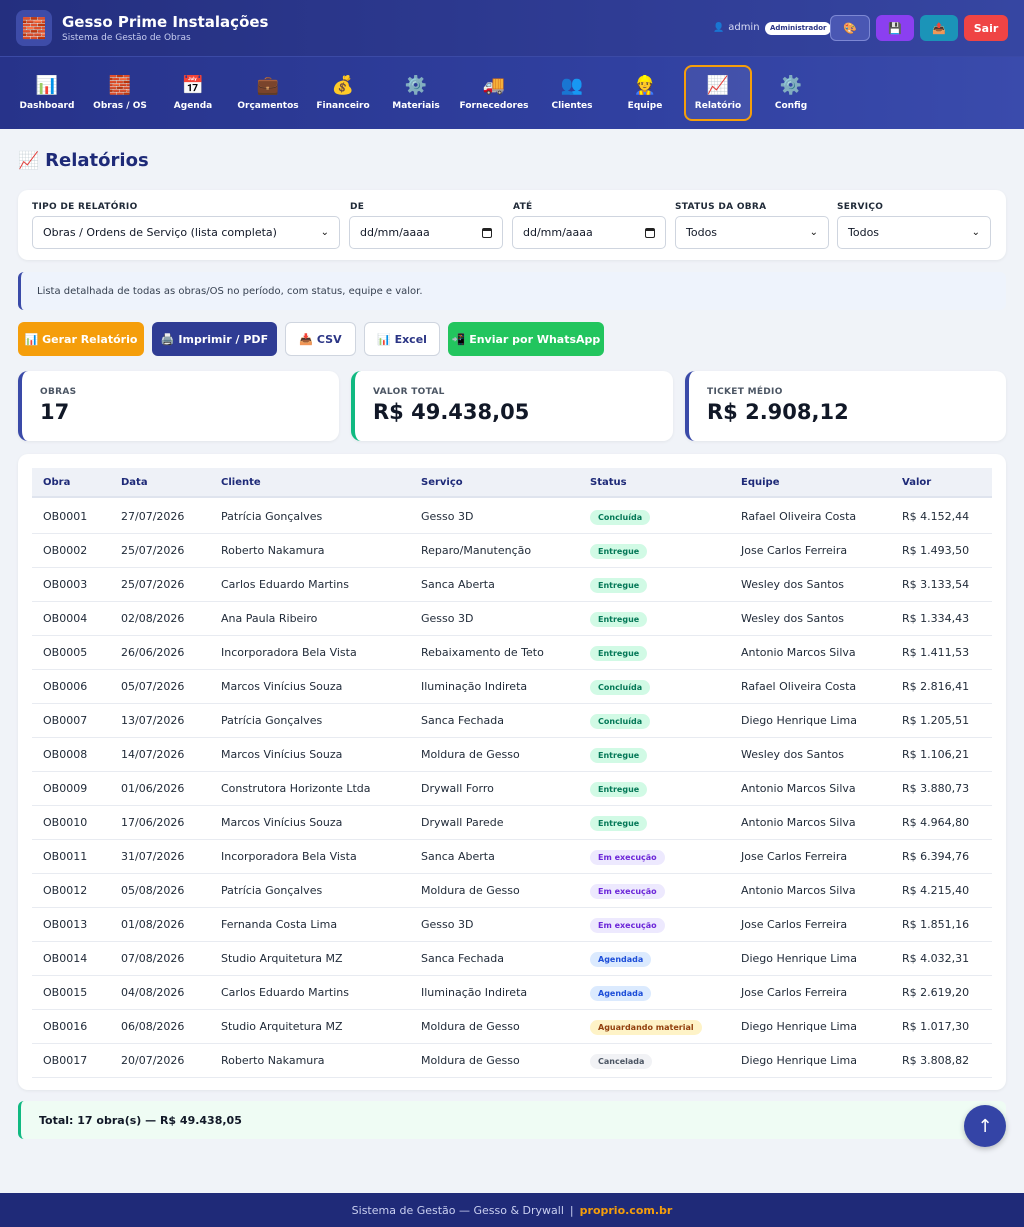 This screenshot has height=1227, width=1024. What do you see at coordinates (272, 890) in the screenshot?
I see `cell-cliente: Patrícia Gonçalves` at bounding box center [272, 890].